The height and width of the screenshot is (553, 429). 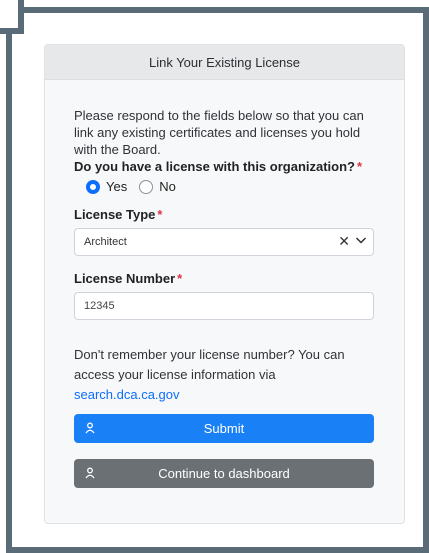 I want to click on license-number-value: 12345, so click(x=99, y=306).